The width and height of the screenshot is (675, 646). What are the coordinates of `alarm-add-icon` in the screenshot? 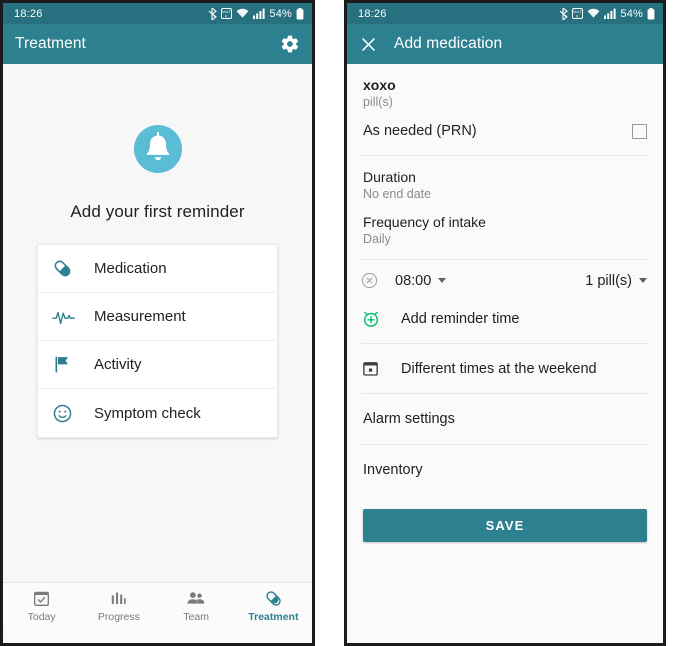 It's located at (372, 319).